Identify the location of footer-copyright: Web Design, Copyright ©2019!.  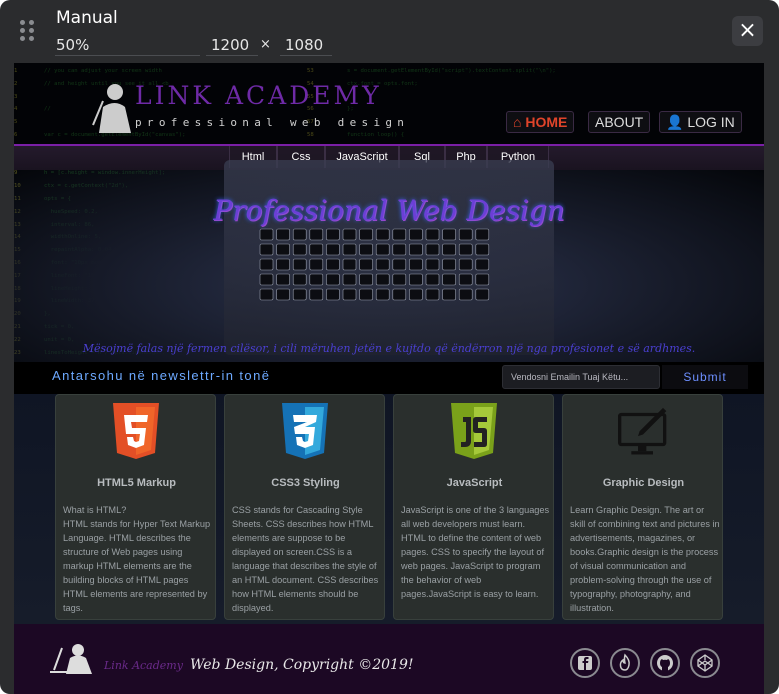
(302, 665).